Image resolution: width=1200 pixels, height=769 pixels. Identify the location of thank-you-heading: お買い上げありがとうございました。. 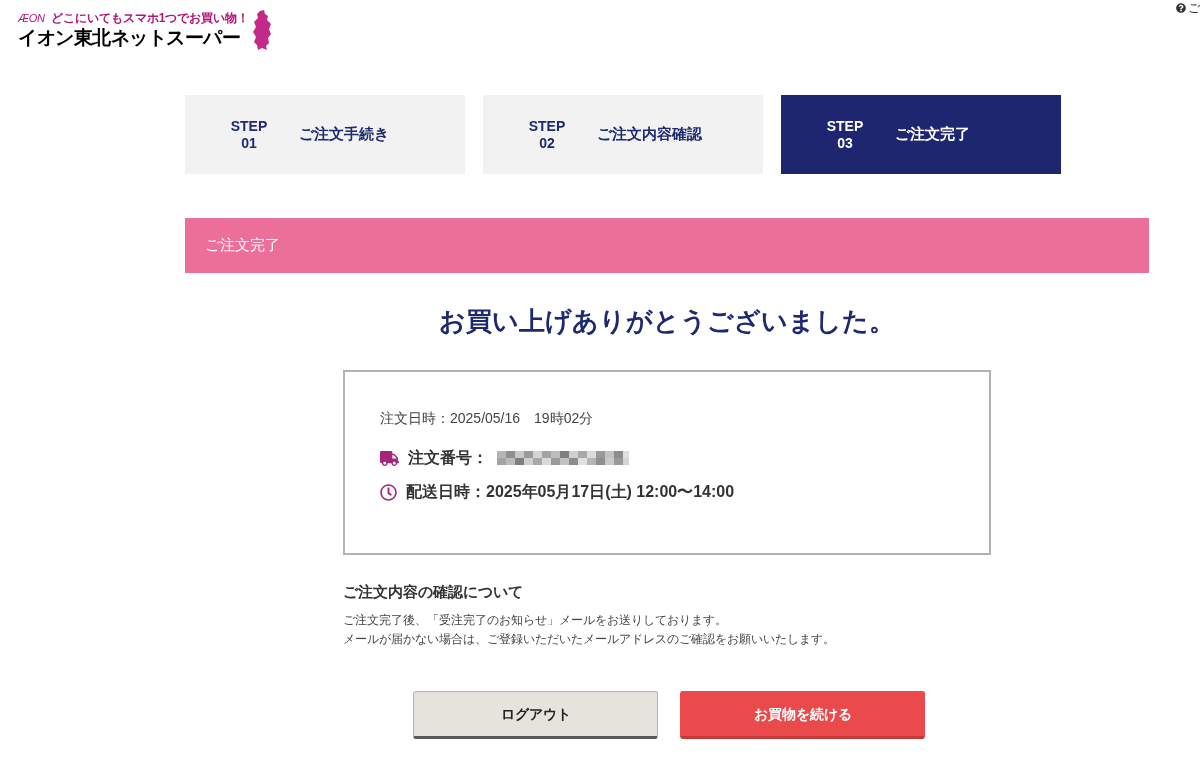
(667, 321).